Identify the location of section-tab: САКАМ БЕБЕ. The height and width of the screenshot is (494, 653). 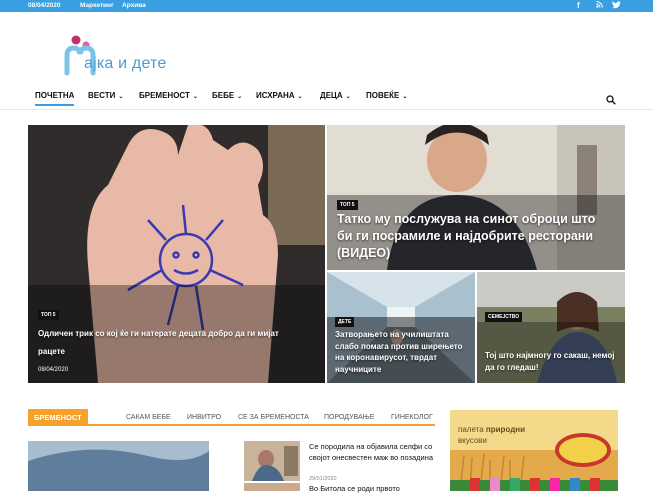
(148, 417).